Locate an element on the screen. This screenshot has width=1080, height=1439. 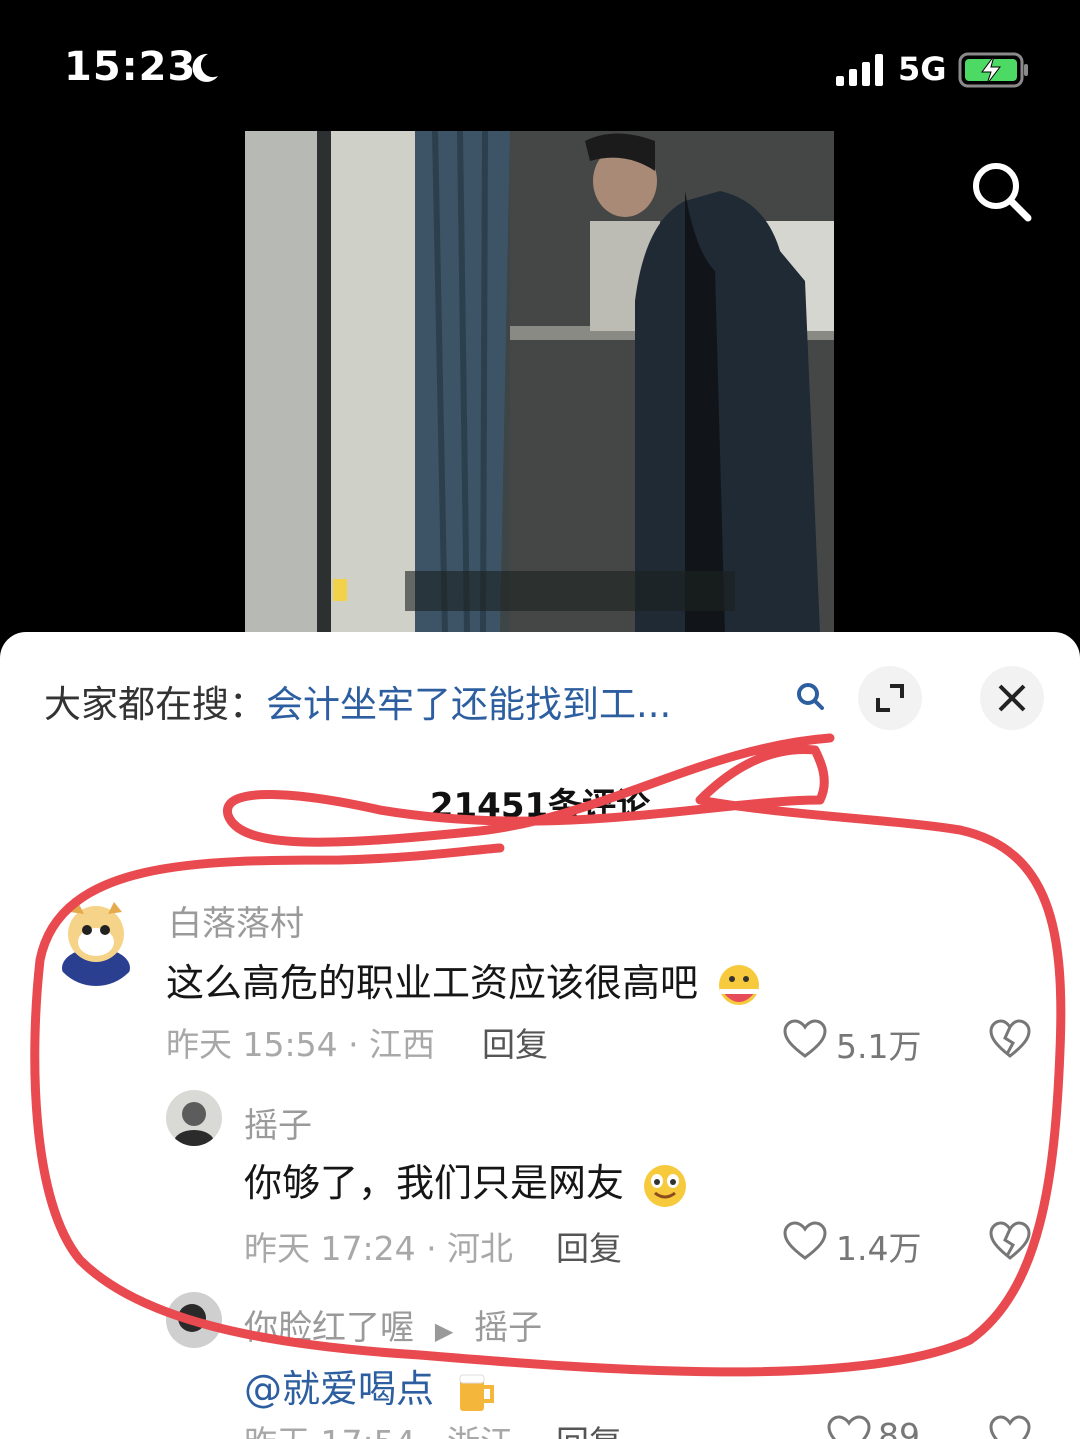
expand-icon is located at coordinates (890, 698).